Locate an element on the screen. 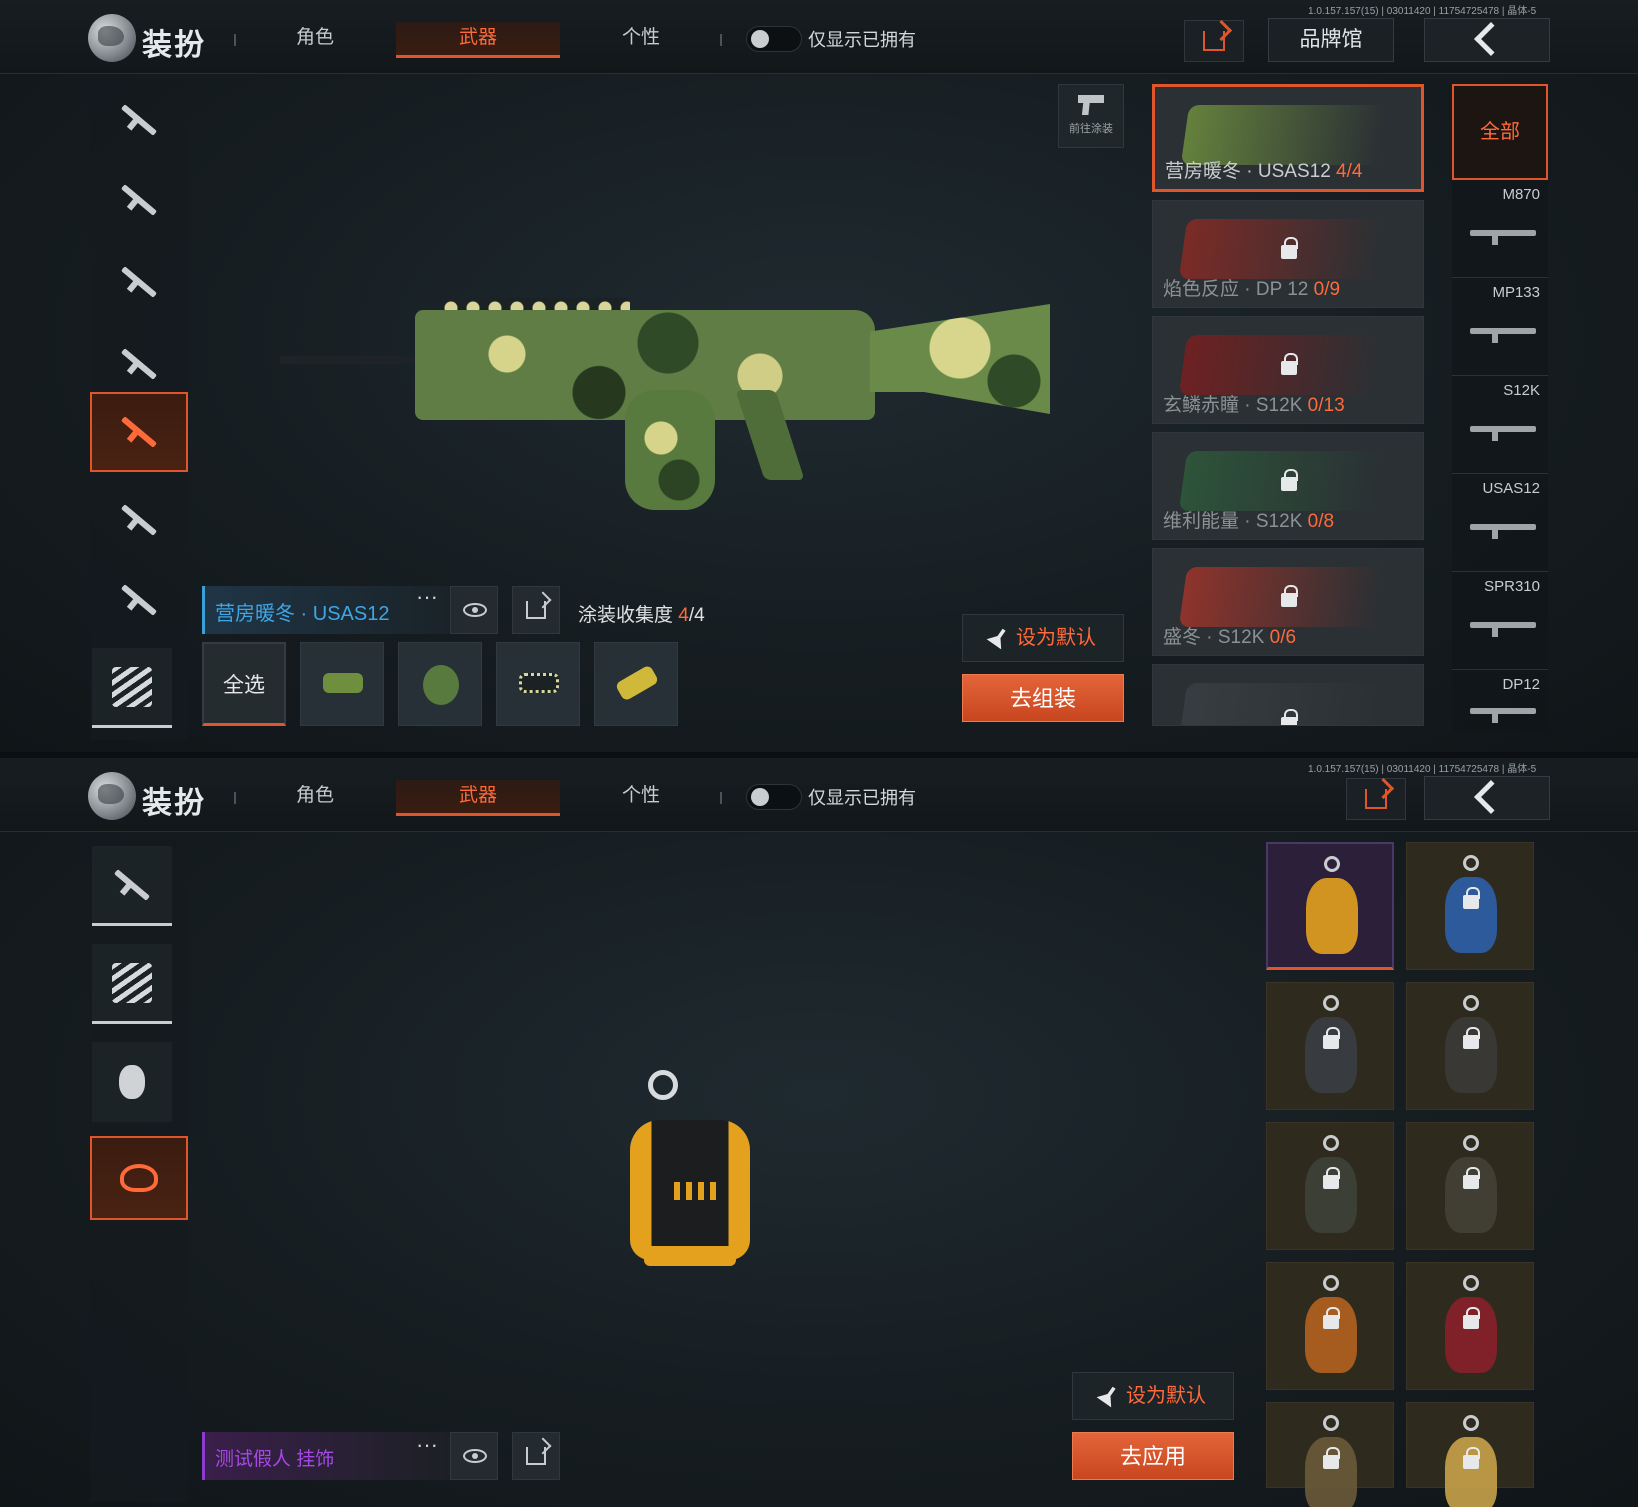 This screenshot has width=1638, height=1507. charm-share-button is located at coordinates (536, 1456).